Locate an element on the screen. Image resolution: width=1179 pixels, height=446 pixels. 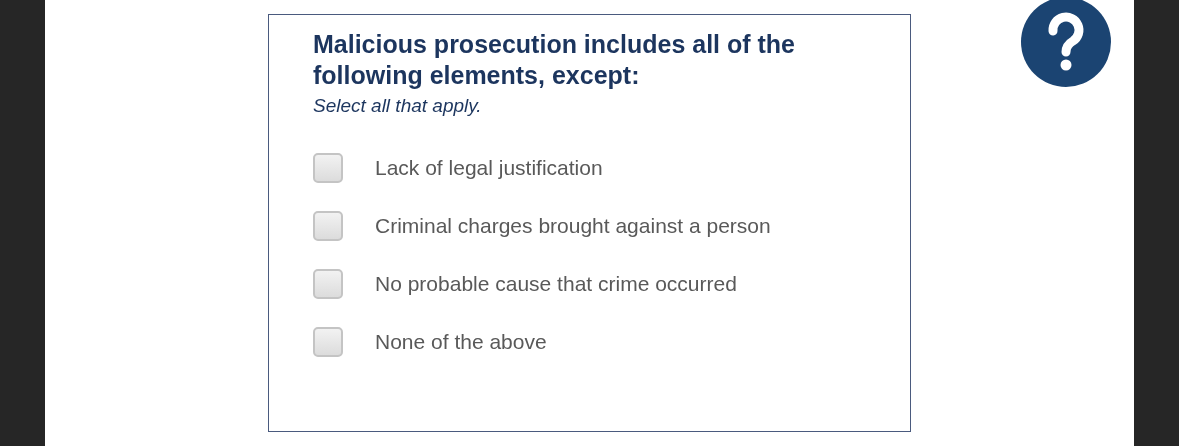
option-label: No probable cause that crime occurred is located at coordinates (556, 284).